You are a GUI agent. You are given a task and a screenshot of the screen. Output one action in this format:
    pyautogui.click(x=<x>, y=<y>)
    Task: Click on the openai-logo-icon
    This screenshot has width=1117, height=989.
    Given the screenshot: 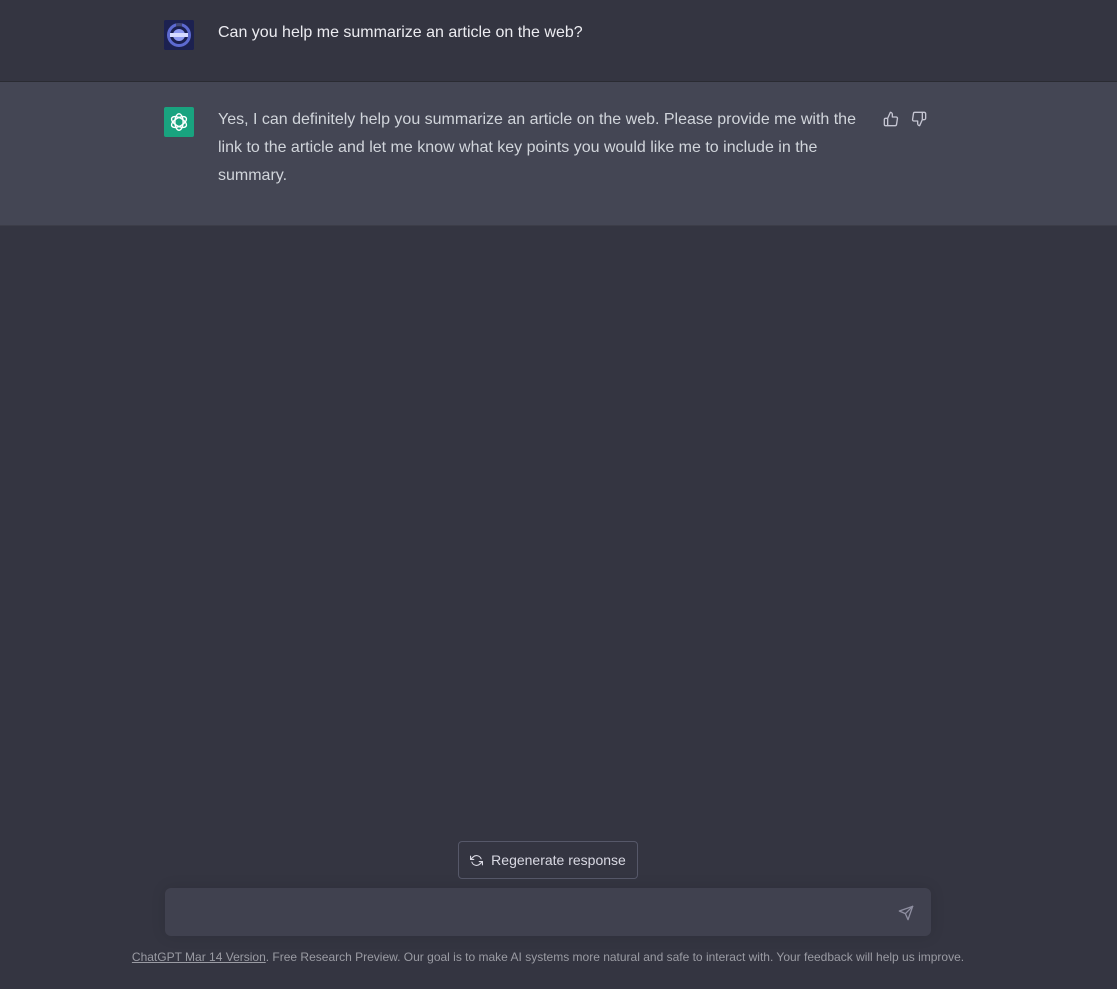 What is the action you would take?
    pyautogui.click(x=179, y=122)
    